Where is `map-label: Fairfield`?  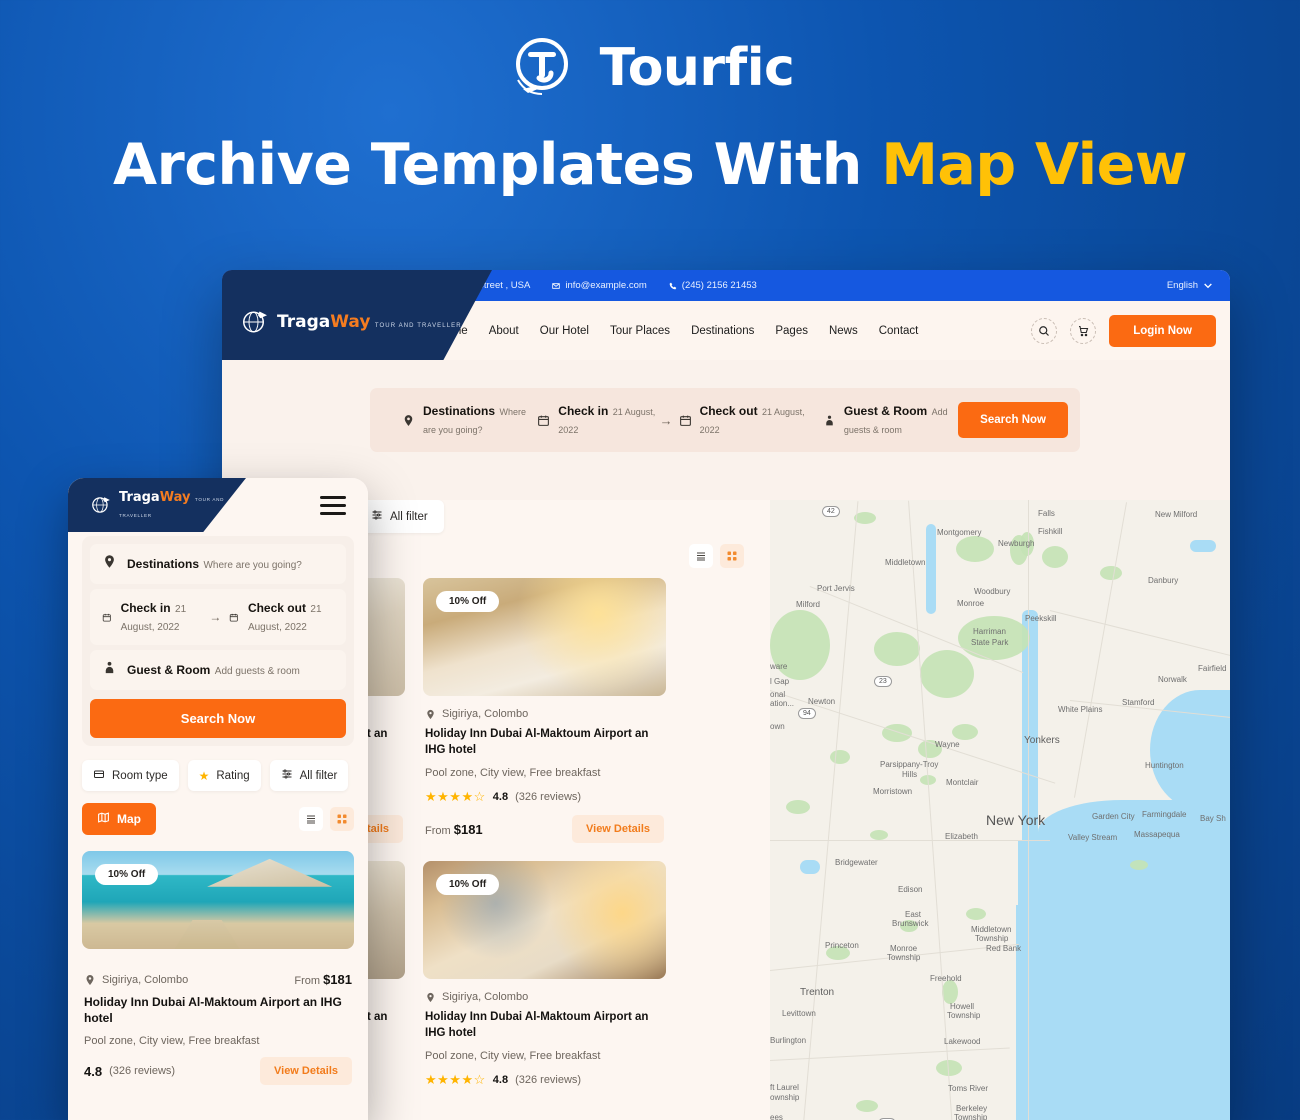 map-label: Fairfield is located at coordinates (1212, 668).